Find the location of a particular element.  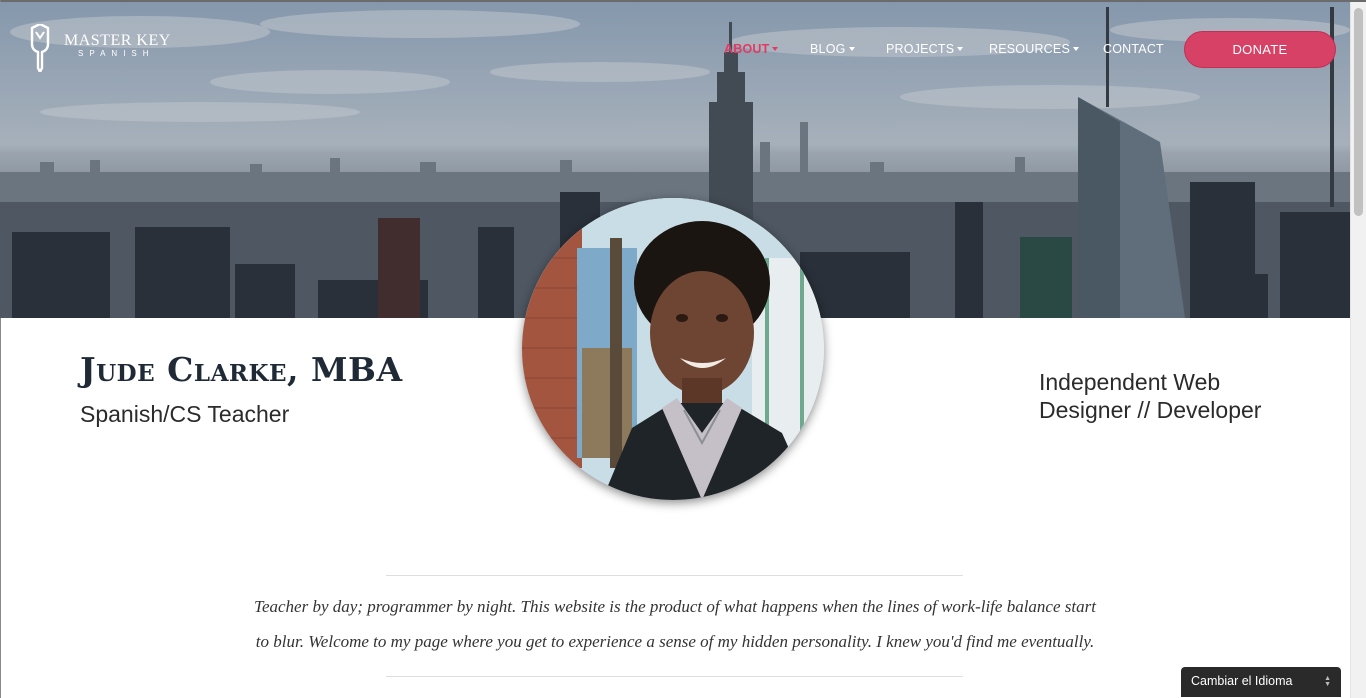

nav-item-projects: PROJECTS is located at coordinates (925, 49).